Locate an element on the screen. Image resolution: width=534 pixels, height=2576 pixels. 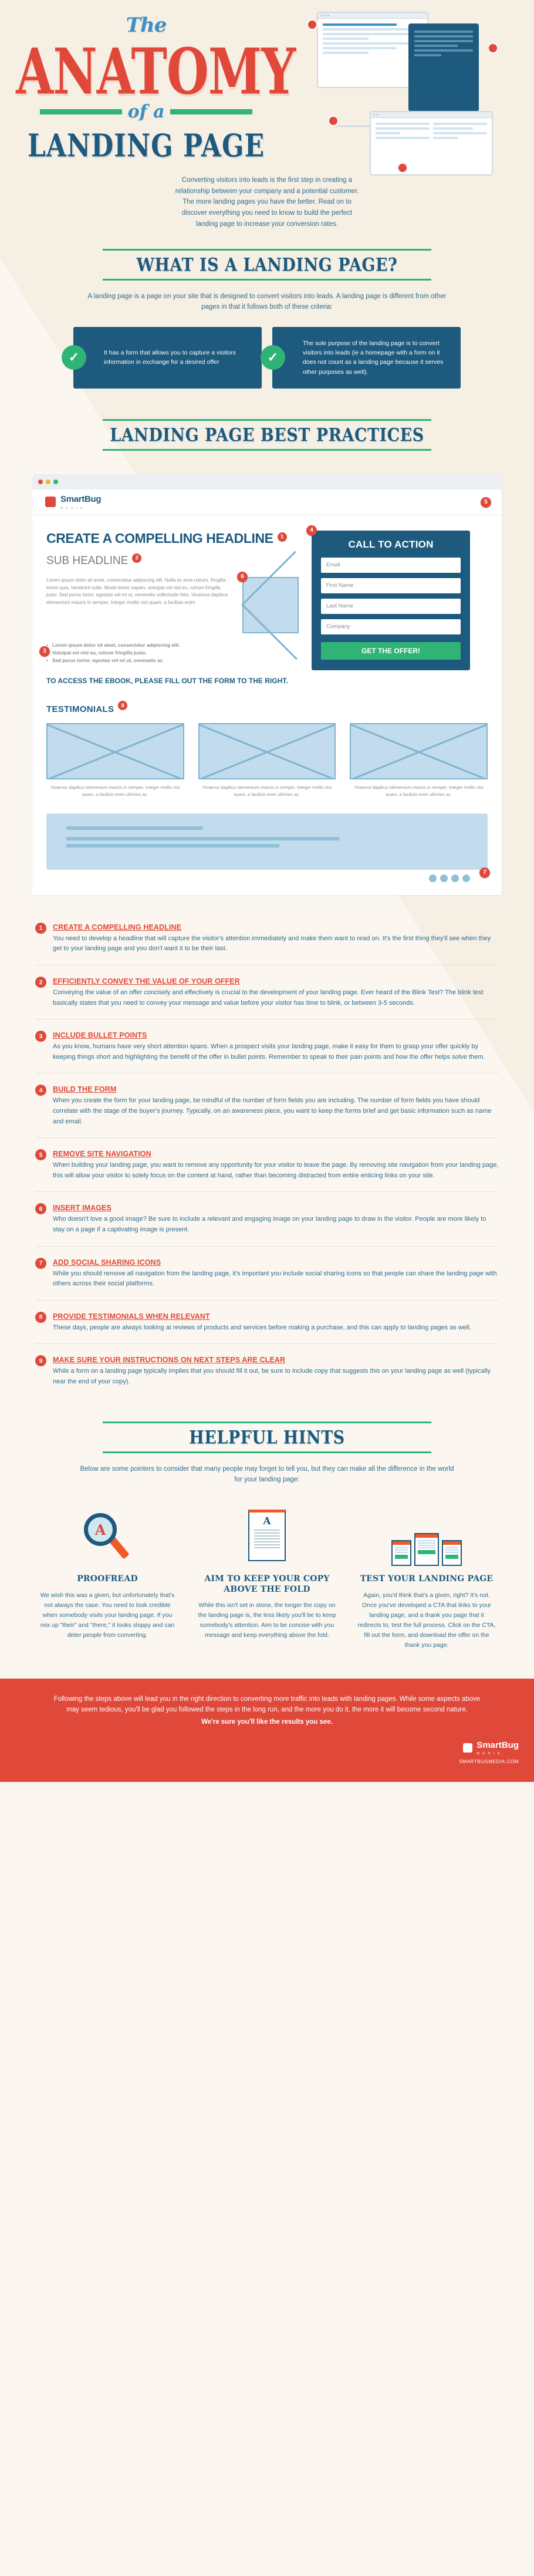
twitter-icon is located at coordinates (444, 878).